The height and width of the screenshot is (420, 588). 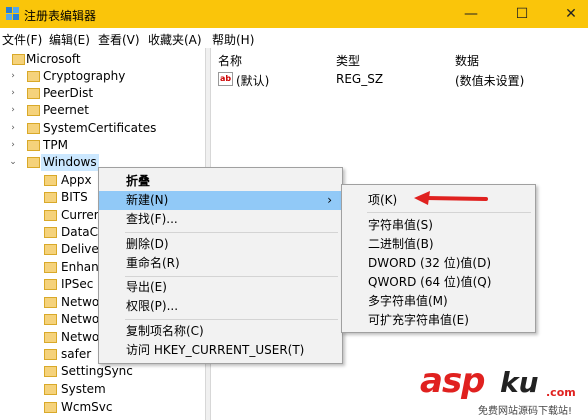 What do you see at coordinates (438, 263) in the screenshot?
I see `submenu-item-dword-value: DWORD (32 位)值(D)` at bounding box center [438, 263].